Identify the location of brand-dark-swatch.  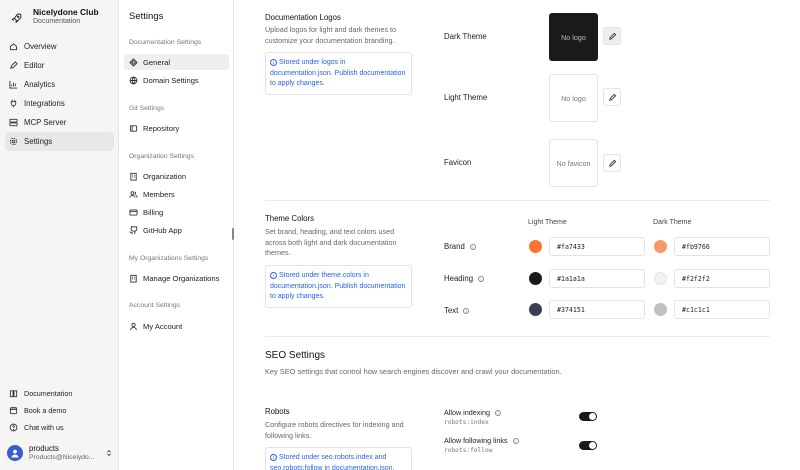
(660, 246).